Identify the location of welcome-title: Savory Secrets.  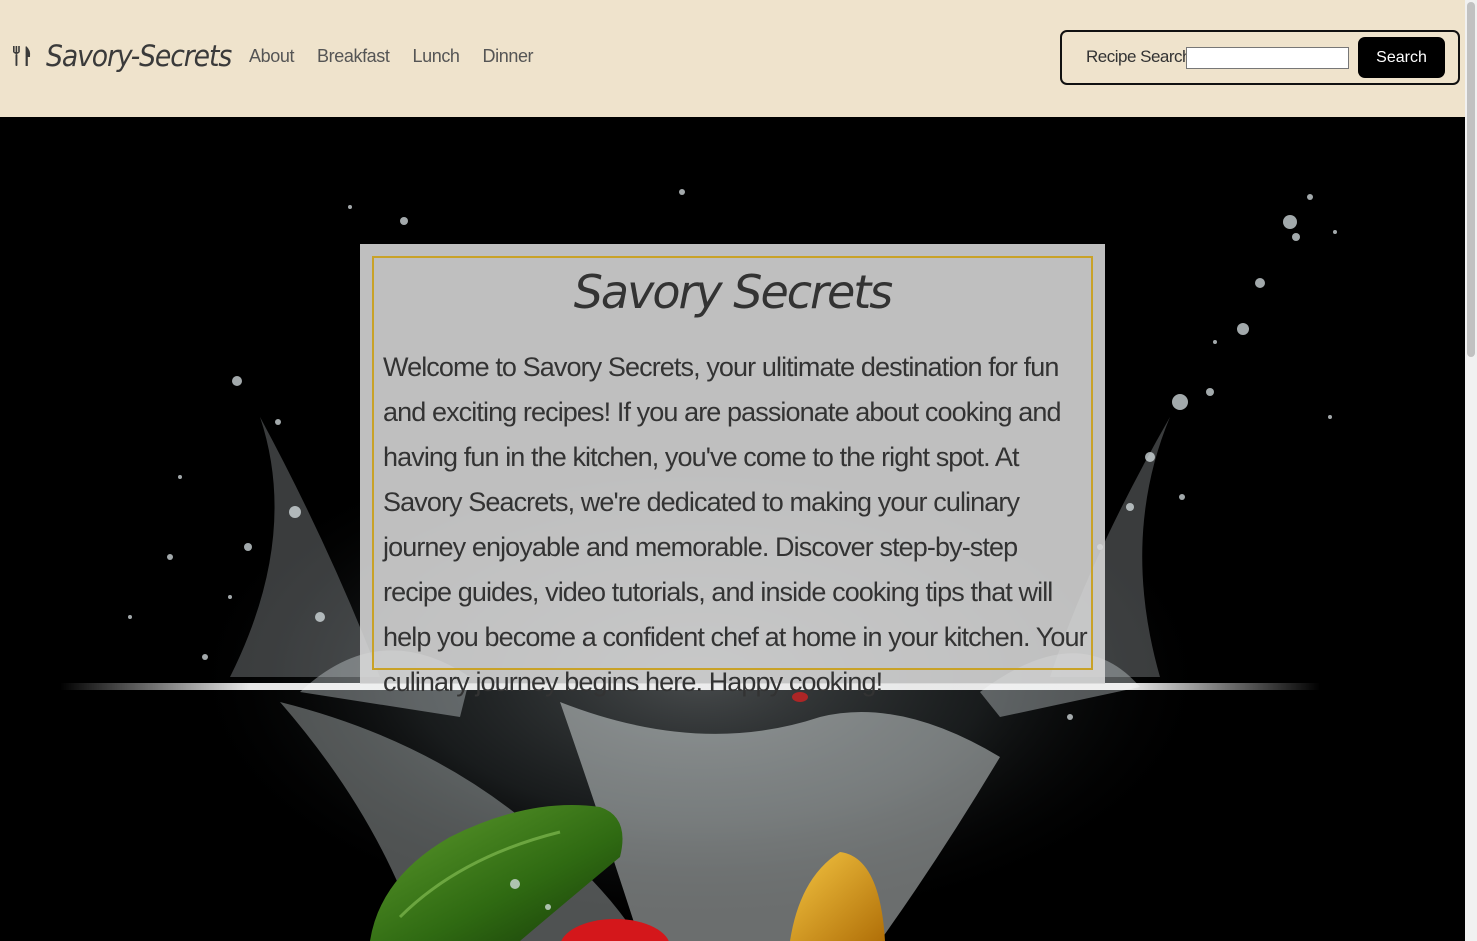
(733, 292).